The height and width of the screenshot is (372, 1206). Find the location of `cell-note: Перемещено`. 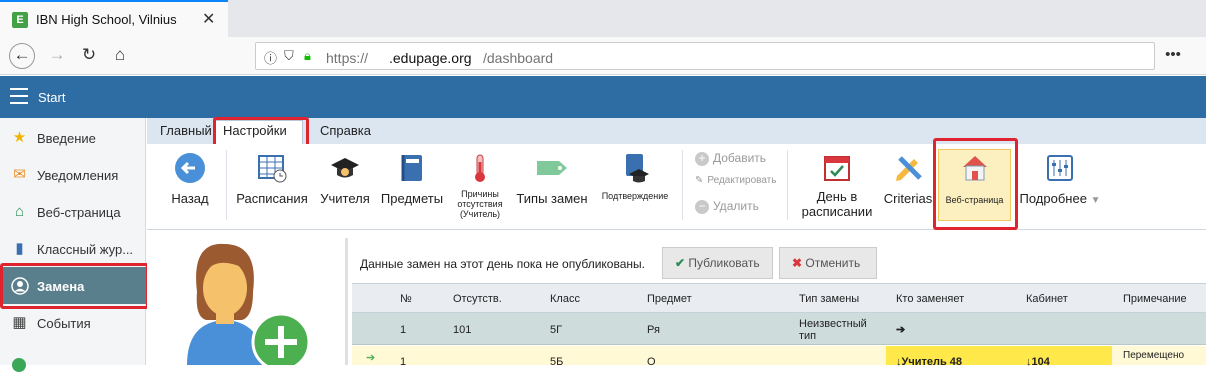

cell-note: Перемещено is located at coordinates (1154, 355).